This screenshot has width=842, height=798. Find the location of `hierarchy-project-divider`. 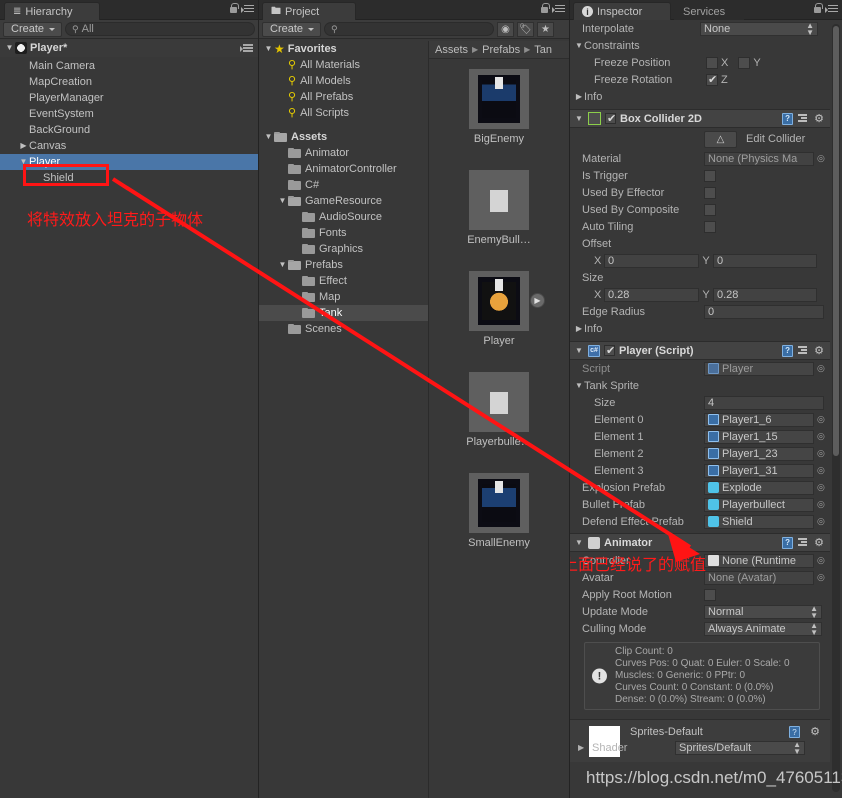

hierarchy-project-divider is located at coordinates (258, 399).